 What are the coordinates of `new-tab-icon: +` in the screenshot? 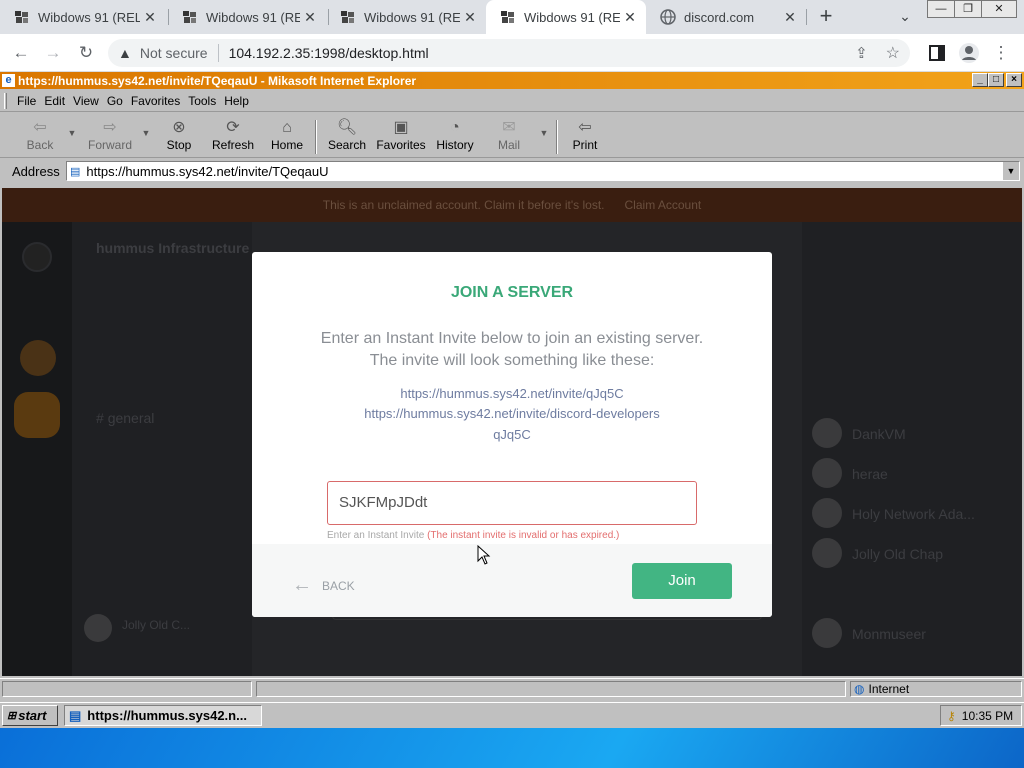 It's located at (826, 16).